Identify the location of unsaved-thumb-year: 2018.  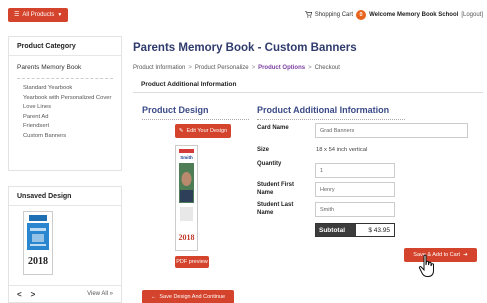
(38, 261).